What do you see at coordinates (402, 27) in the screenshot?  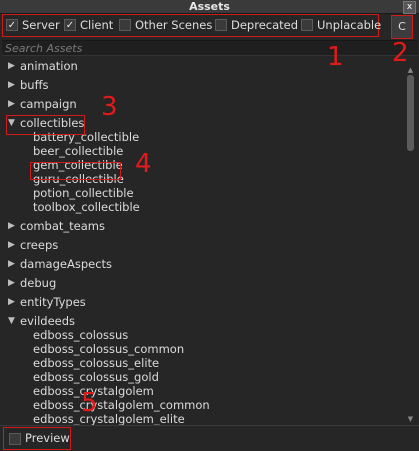 I see `clear-button: C` at bounding box center [402, 27].